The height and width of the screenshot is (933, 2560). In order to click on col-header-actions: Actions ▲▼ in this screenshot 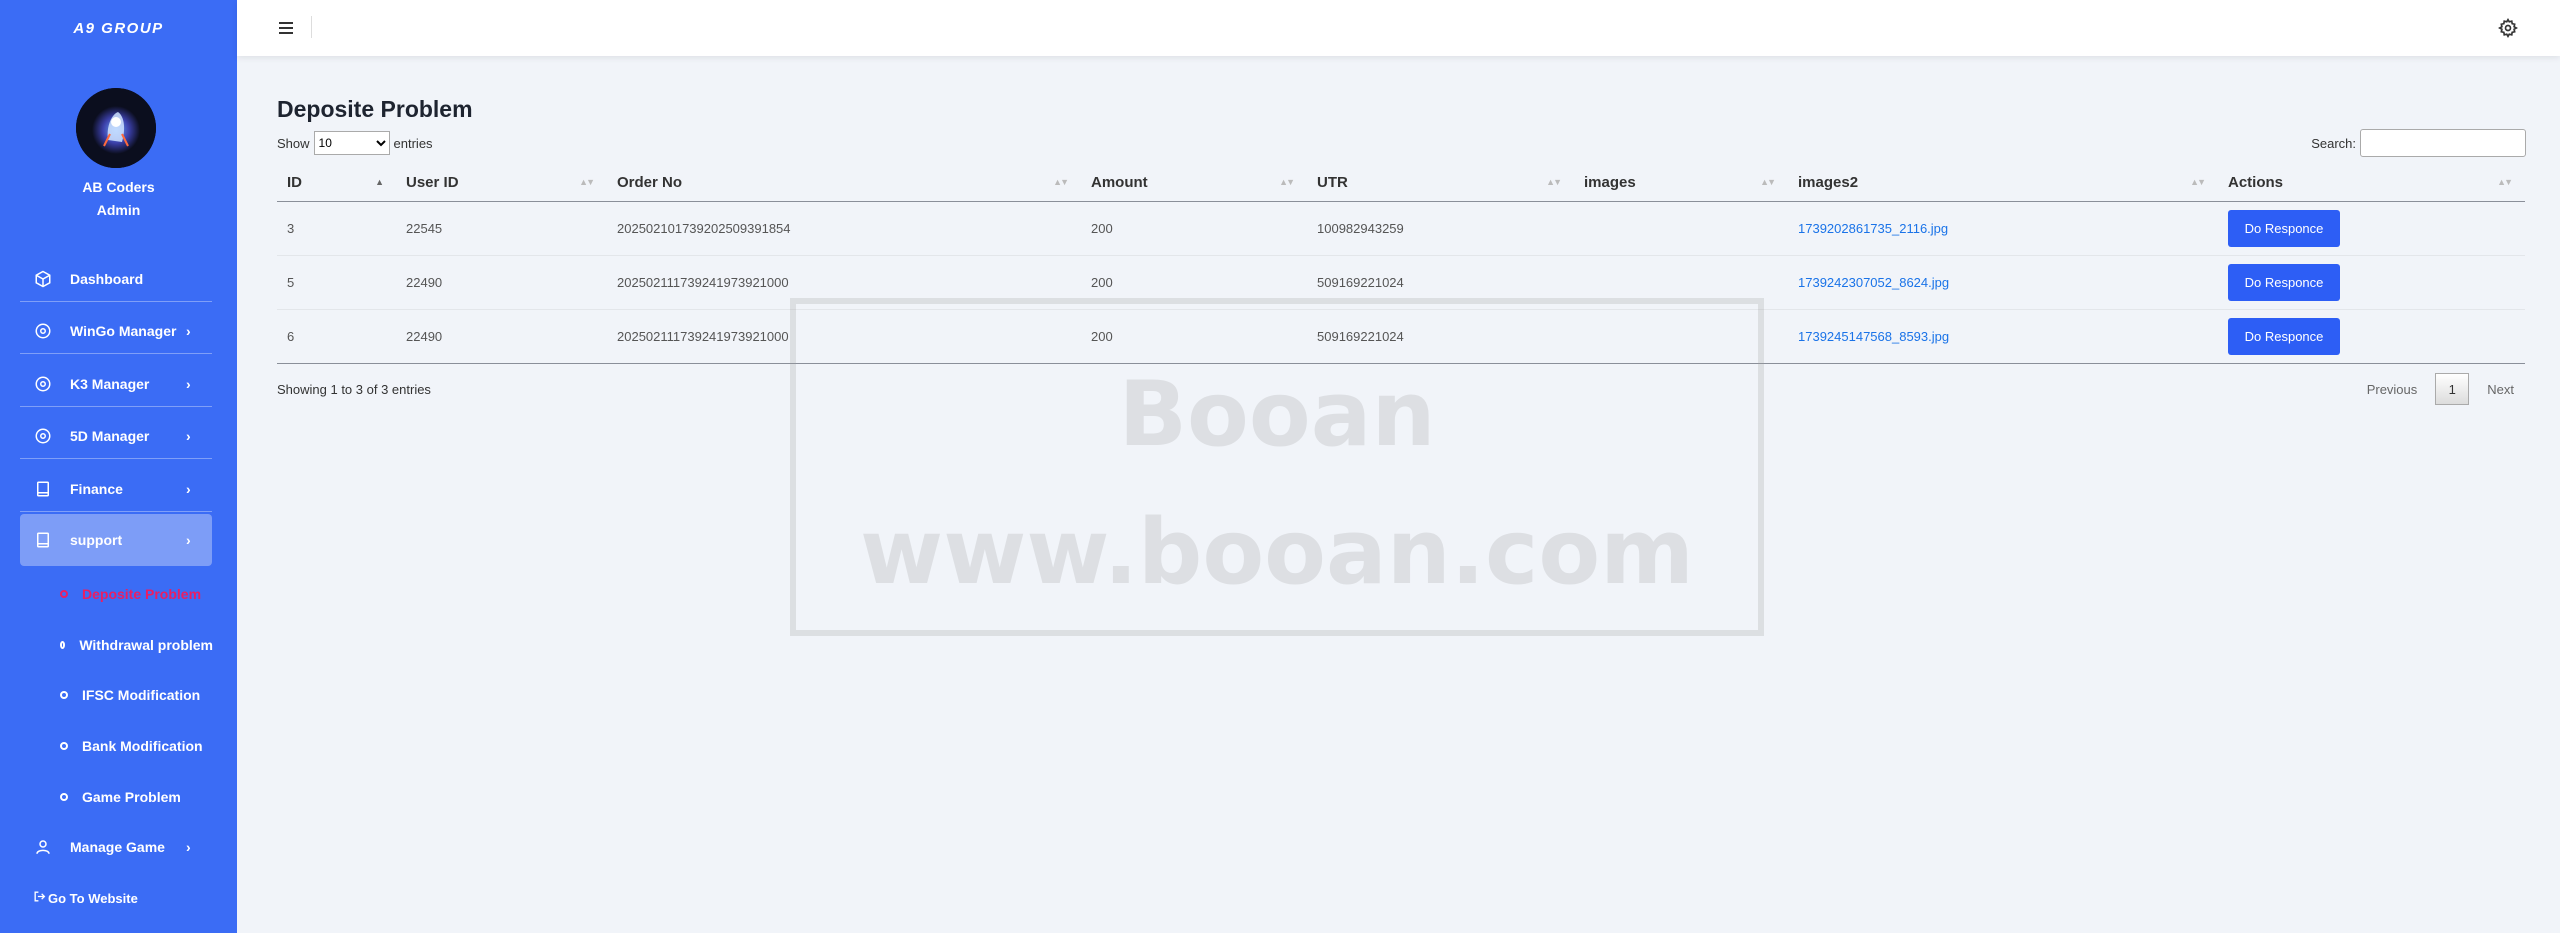, I will do `click(2371, 183)`.